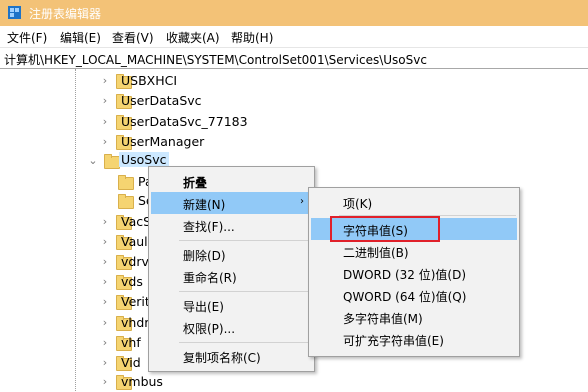  I want to click on menu-favorites: 收藏夹(A), so click(193, 37).